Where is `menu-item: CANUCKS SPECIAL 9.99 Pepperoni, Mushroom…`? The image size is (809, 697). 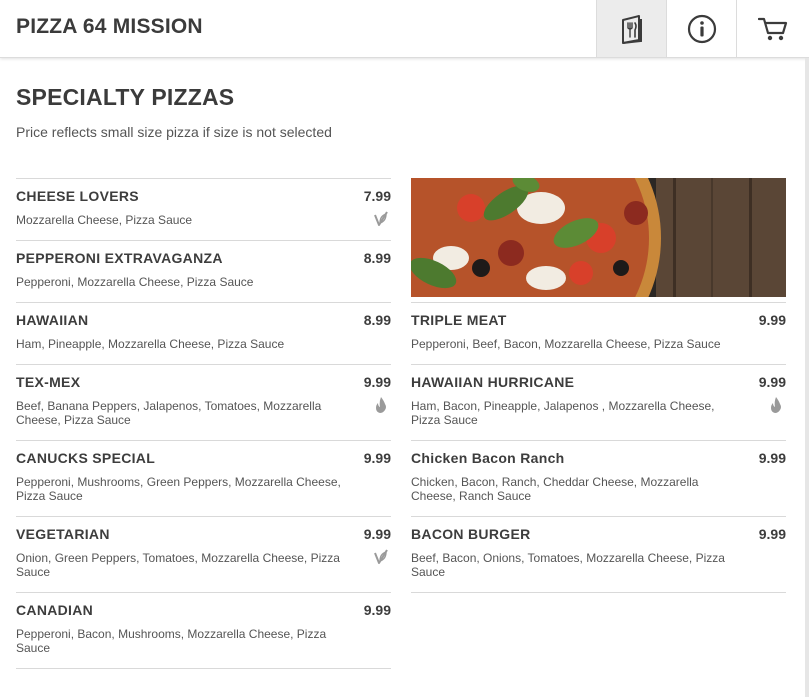
menu-item: CANUCKS SPECIAL 9.99 Pepperoni, Mushroom… is located at coordinates (203, 478).